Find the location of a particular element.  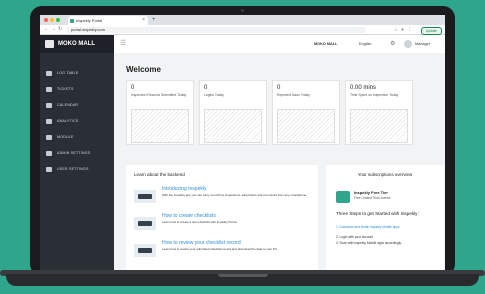

learn-title: Learn about the backend is located at coordinates (159, 174).